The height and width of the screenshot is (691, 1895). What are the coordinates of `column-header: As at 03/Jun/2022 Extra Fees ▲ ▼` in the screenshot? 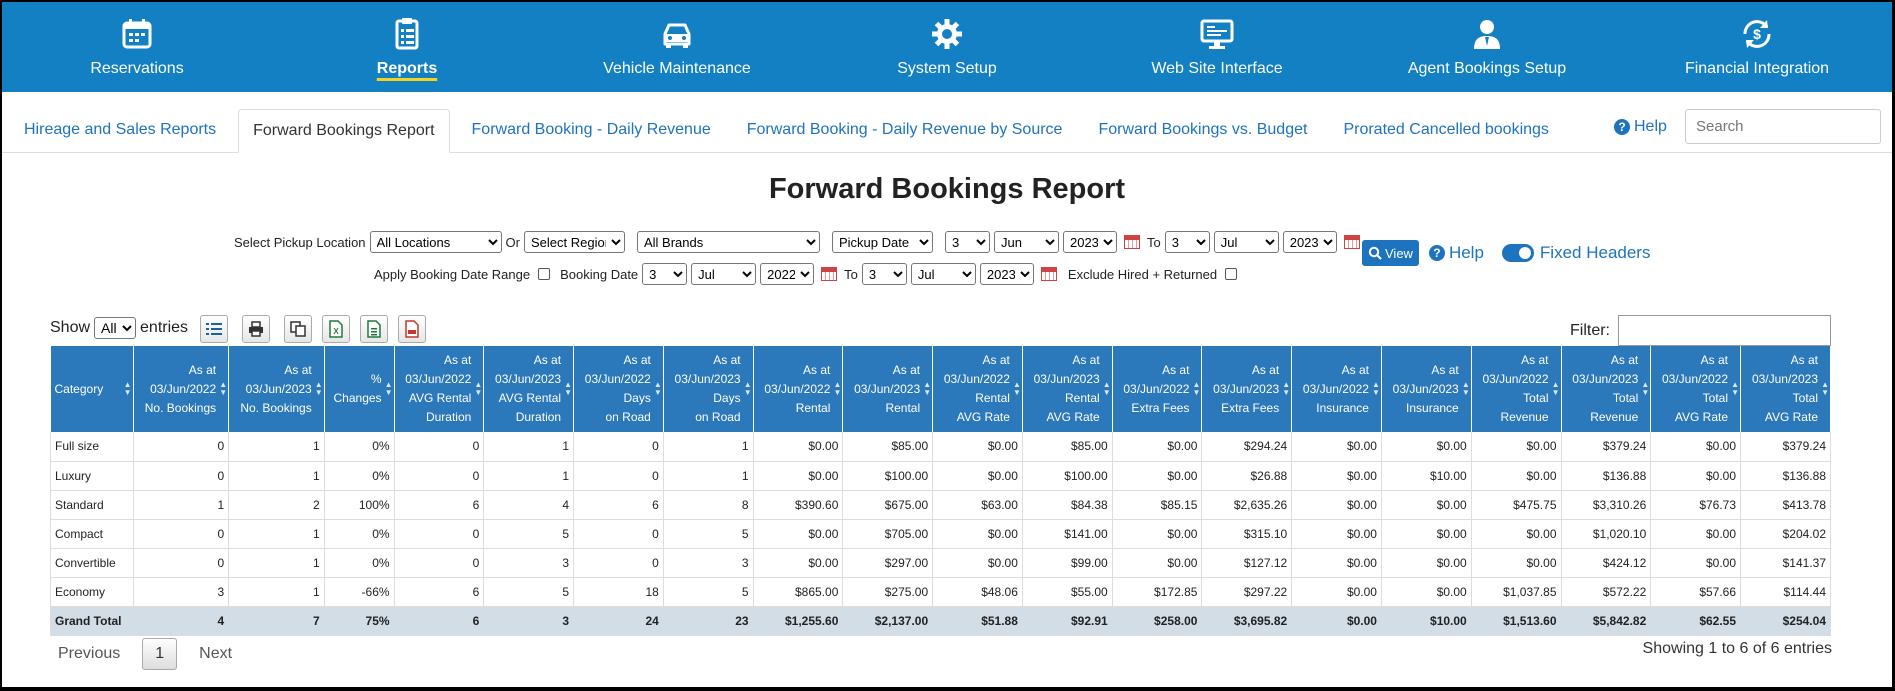 It's located at (1157, 389).